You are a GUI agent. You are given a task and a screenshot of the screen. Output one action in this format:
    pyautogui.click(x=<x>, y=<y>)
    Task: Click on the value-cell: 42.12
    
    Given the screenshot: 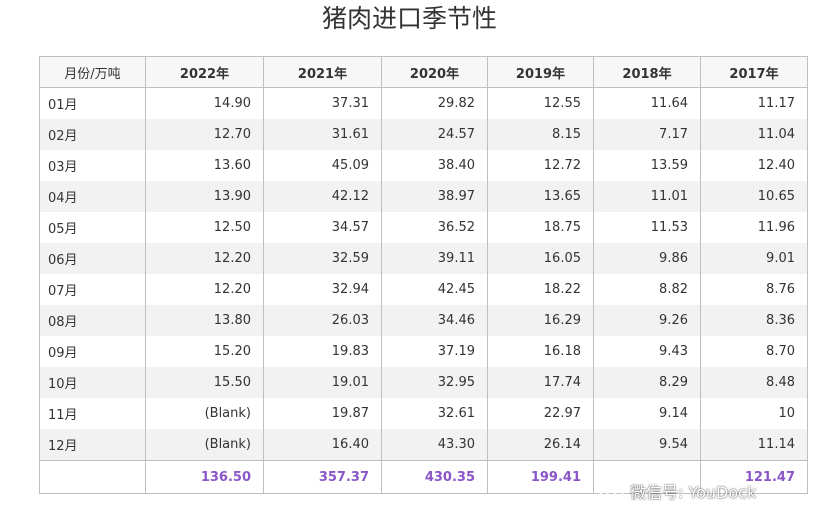 What is the action you would take?
    pyautogui.click(x=322, y=196)
    